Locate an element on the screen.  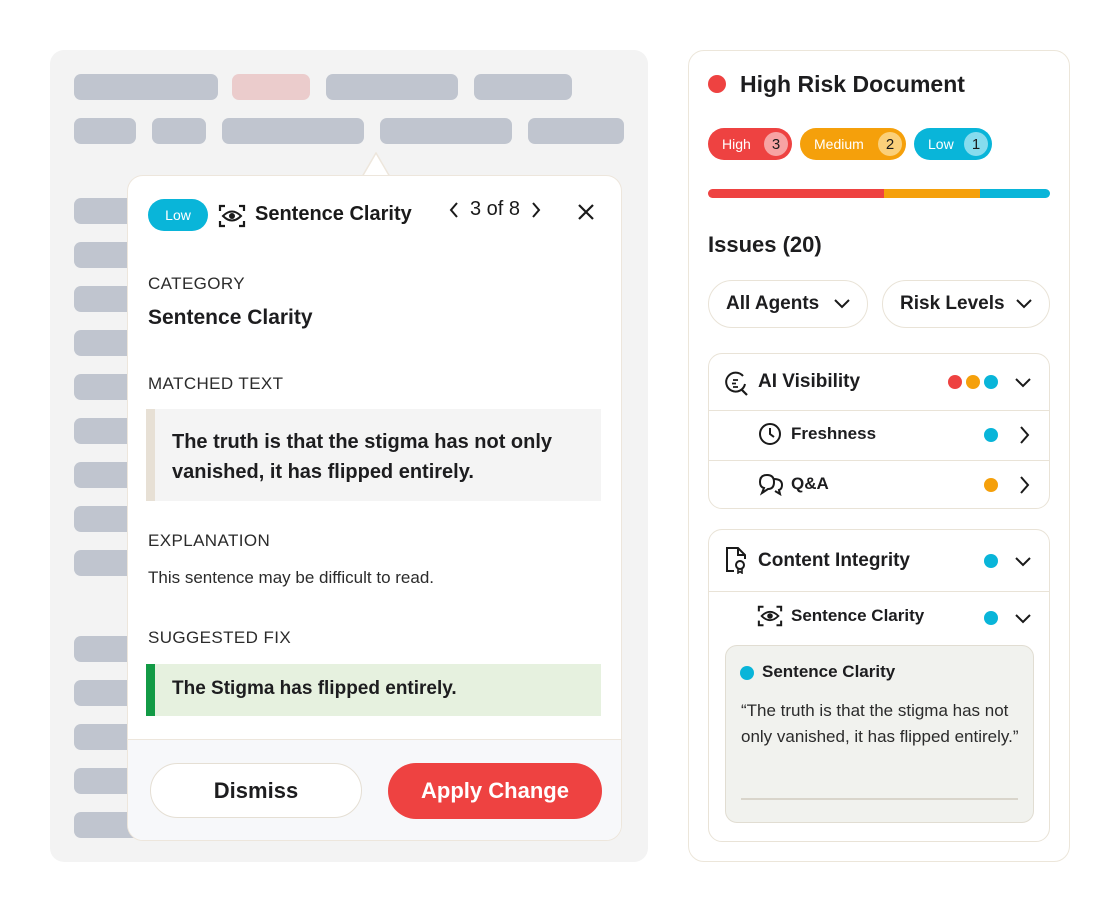
risk-pill-label: Low is located at coordinates (941, 144).